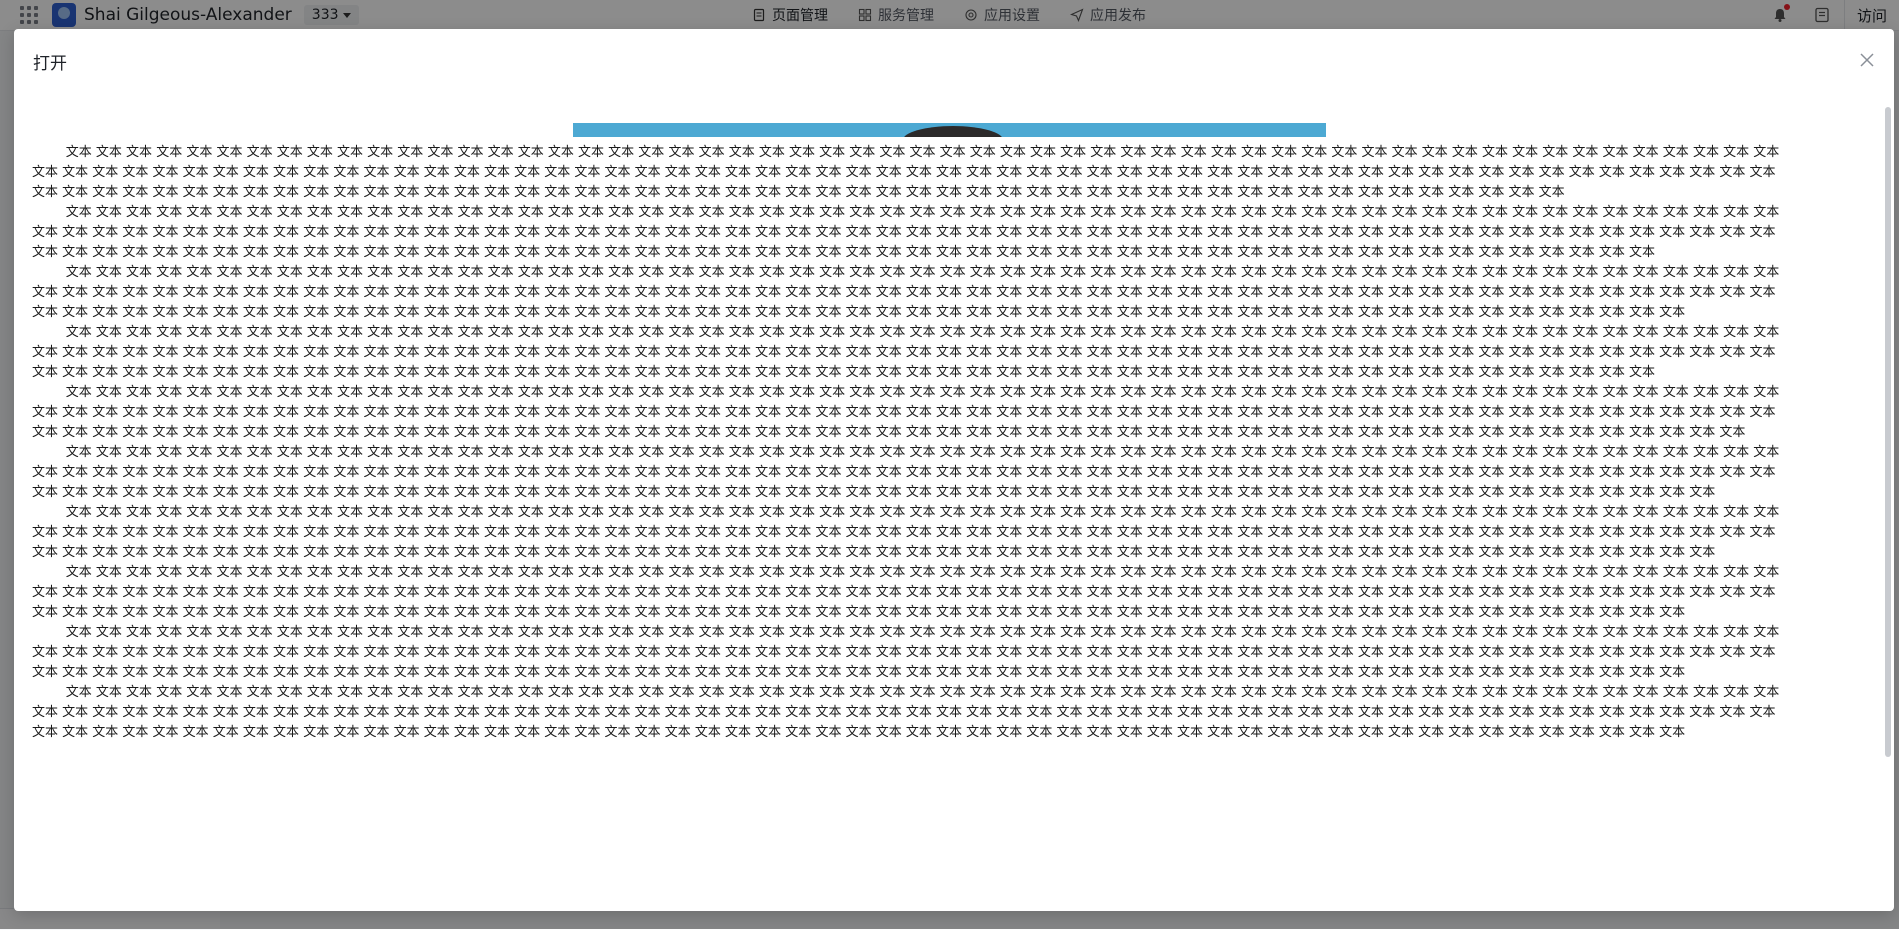  What do you see at coordinates (953, 131) in the screenshot?
I see `image-person` at bounding box center [953, 131].